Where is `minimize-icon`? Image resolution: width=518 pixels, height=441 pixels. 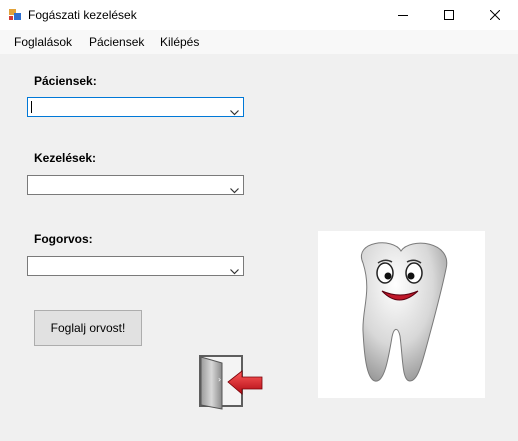 minimize-icon is located at coordinates (403, 15).